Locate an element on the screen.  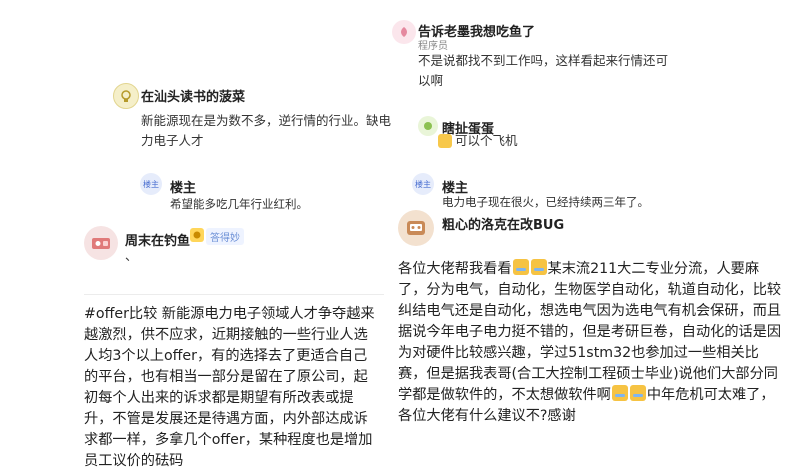
user-role: 程序员 is located at coordinates (433, 46).